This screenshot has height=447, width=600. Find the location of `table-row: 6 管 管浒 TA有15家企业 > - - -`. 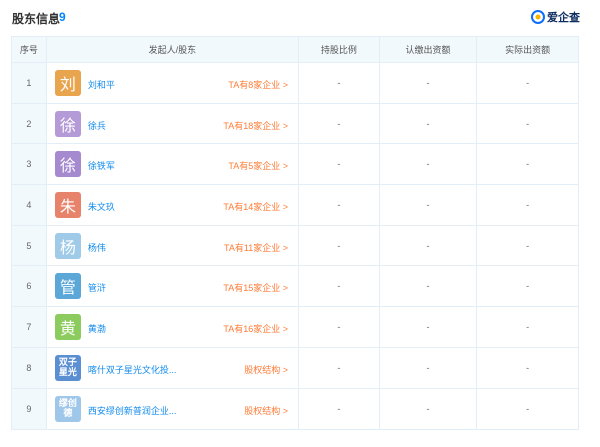

table-row: 6 管 管浒 TA有15家企业 > - - - is located at coordinates (295, 287).